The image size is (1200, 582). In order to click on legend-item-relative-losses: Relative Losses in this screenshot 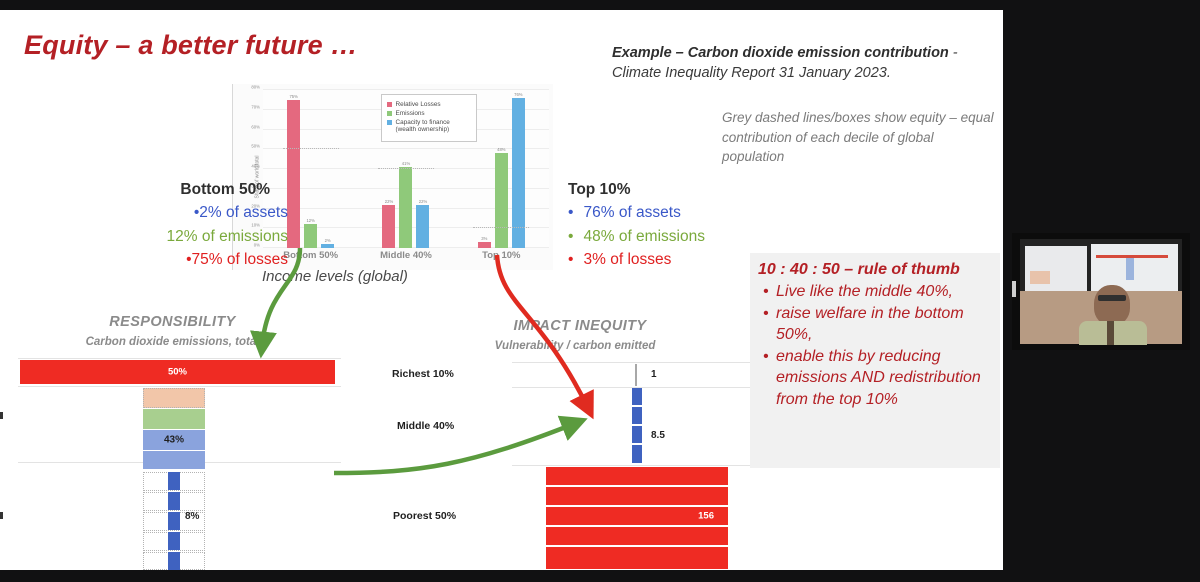, I will do `click(428, 105)`.